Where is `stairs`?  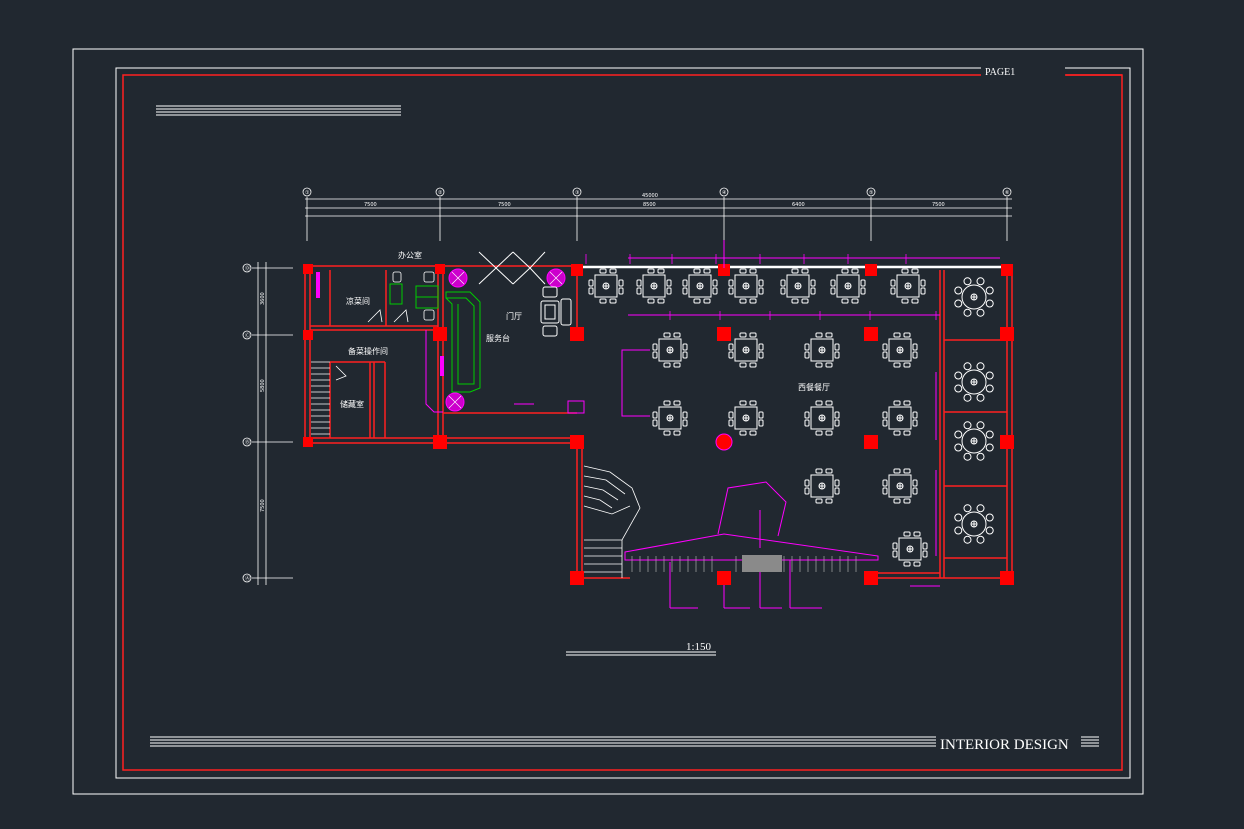
stairs is located at coordinates (476, 469).